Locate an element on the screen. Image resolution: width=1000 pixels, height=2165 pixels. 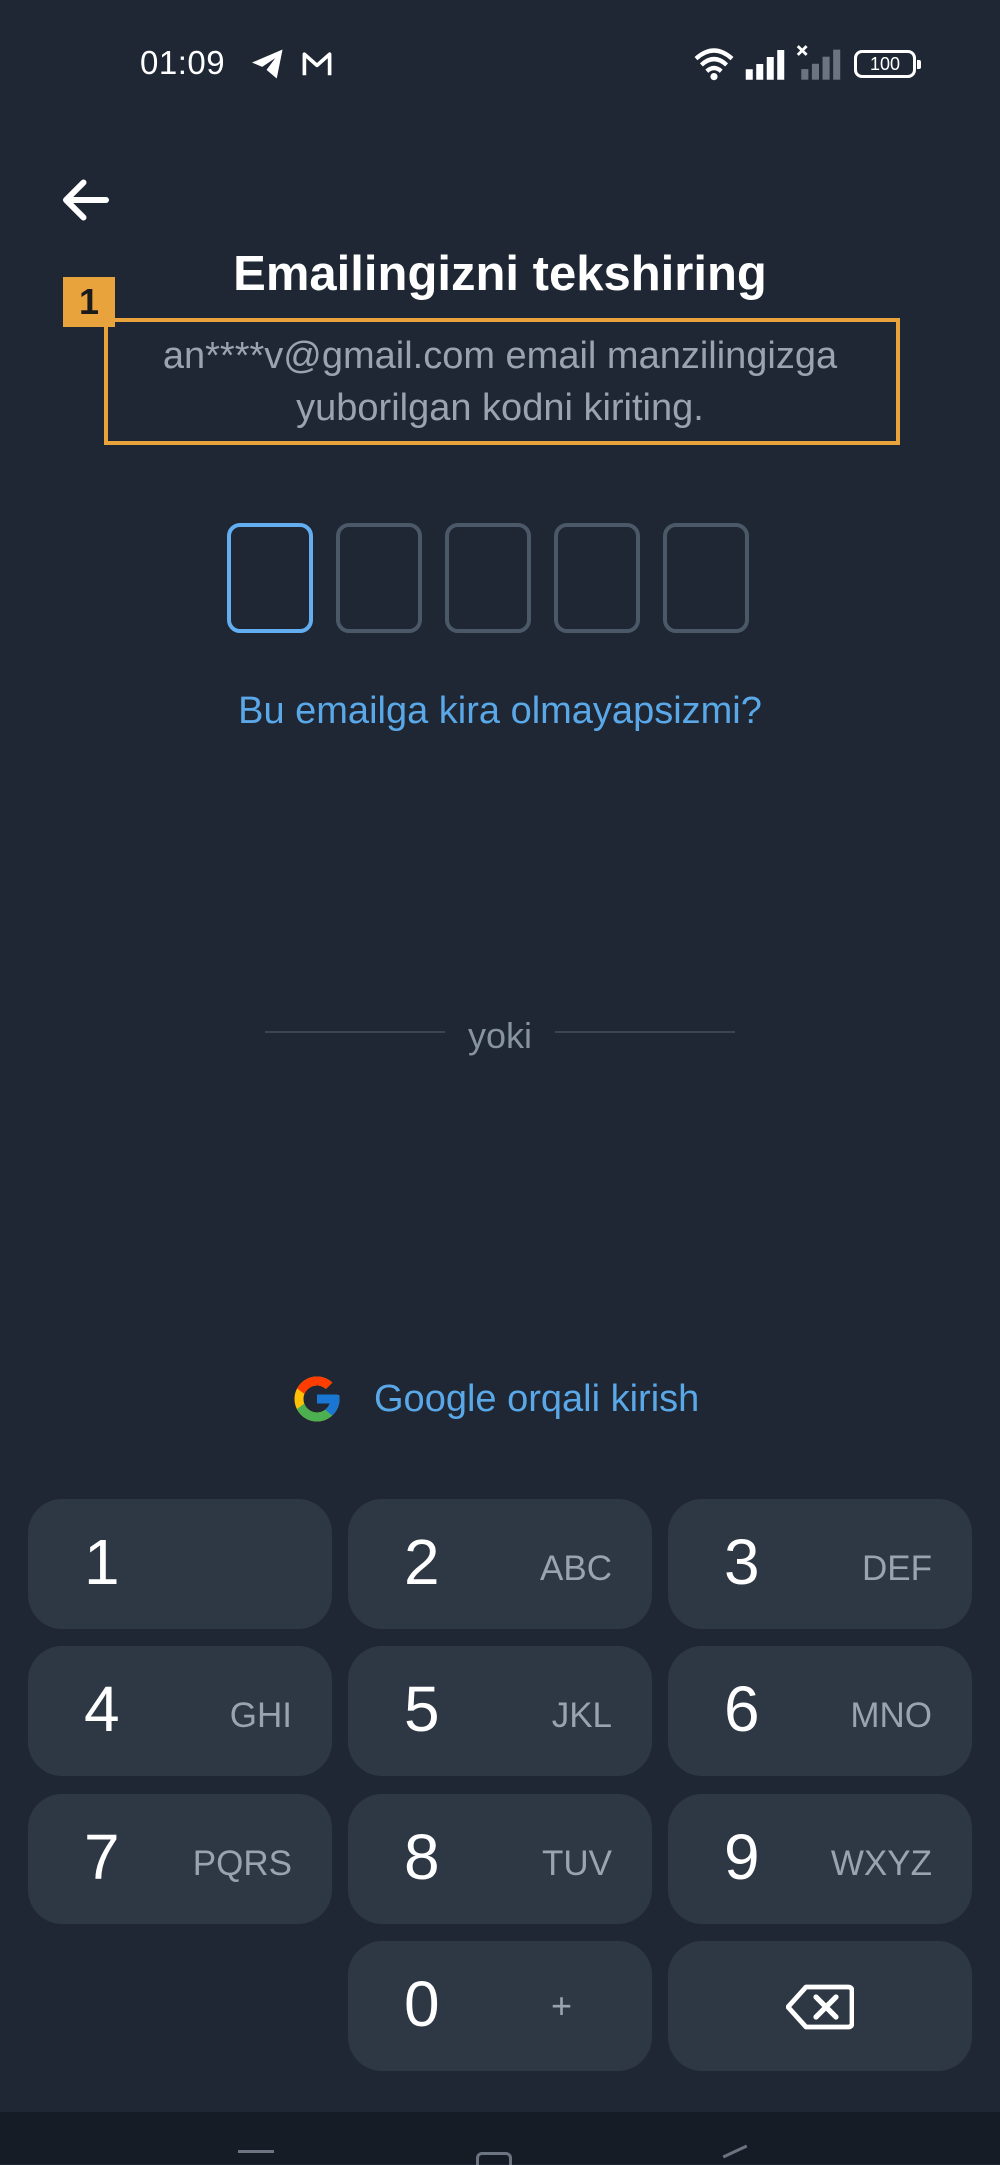
cant-access-email-link: Bu emailga kira olmayapsizmi? is located at coordinates (500, 711).